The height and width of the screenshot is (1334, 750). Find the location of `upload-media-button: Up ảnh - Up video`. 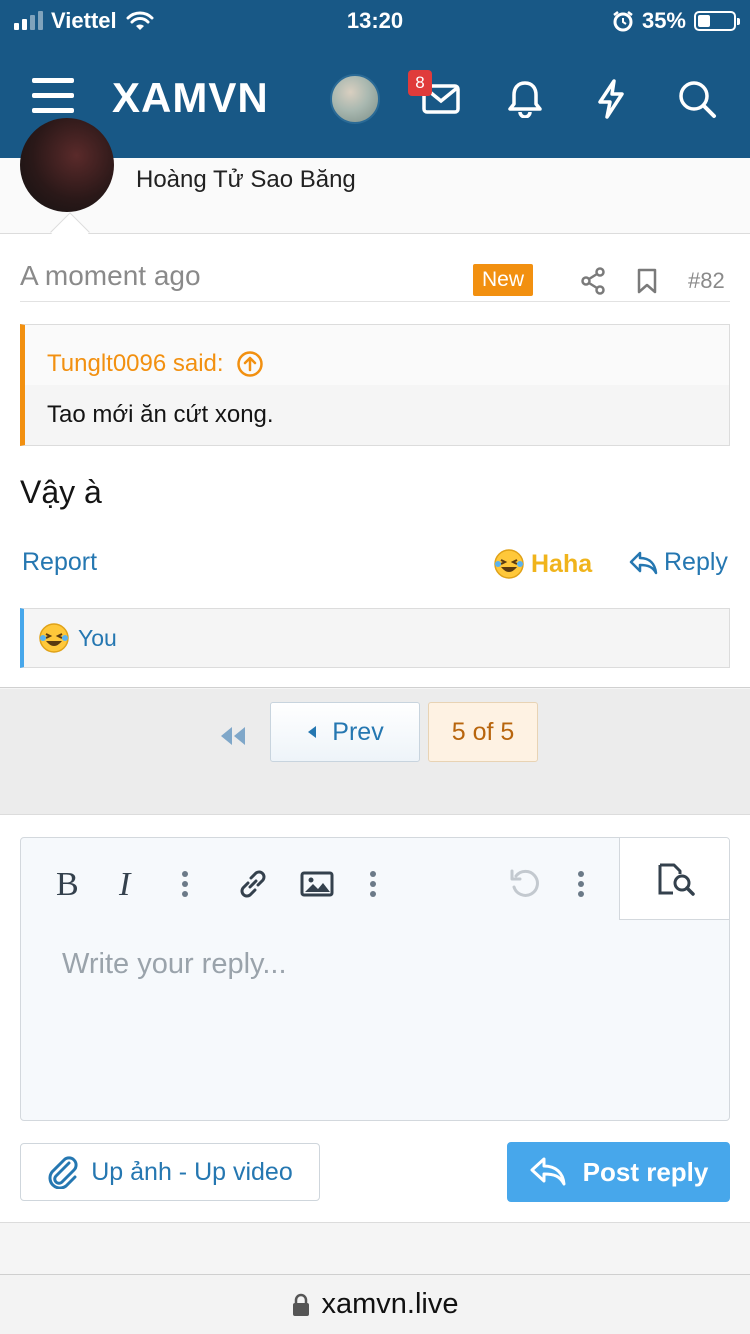

upload-media-button: Up ảnh - Up video is located at coordinates (170, 1172).